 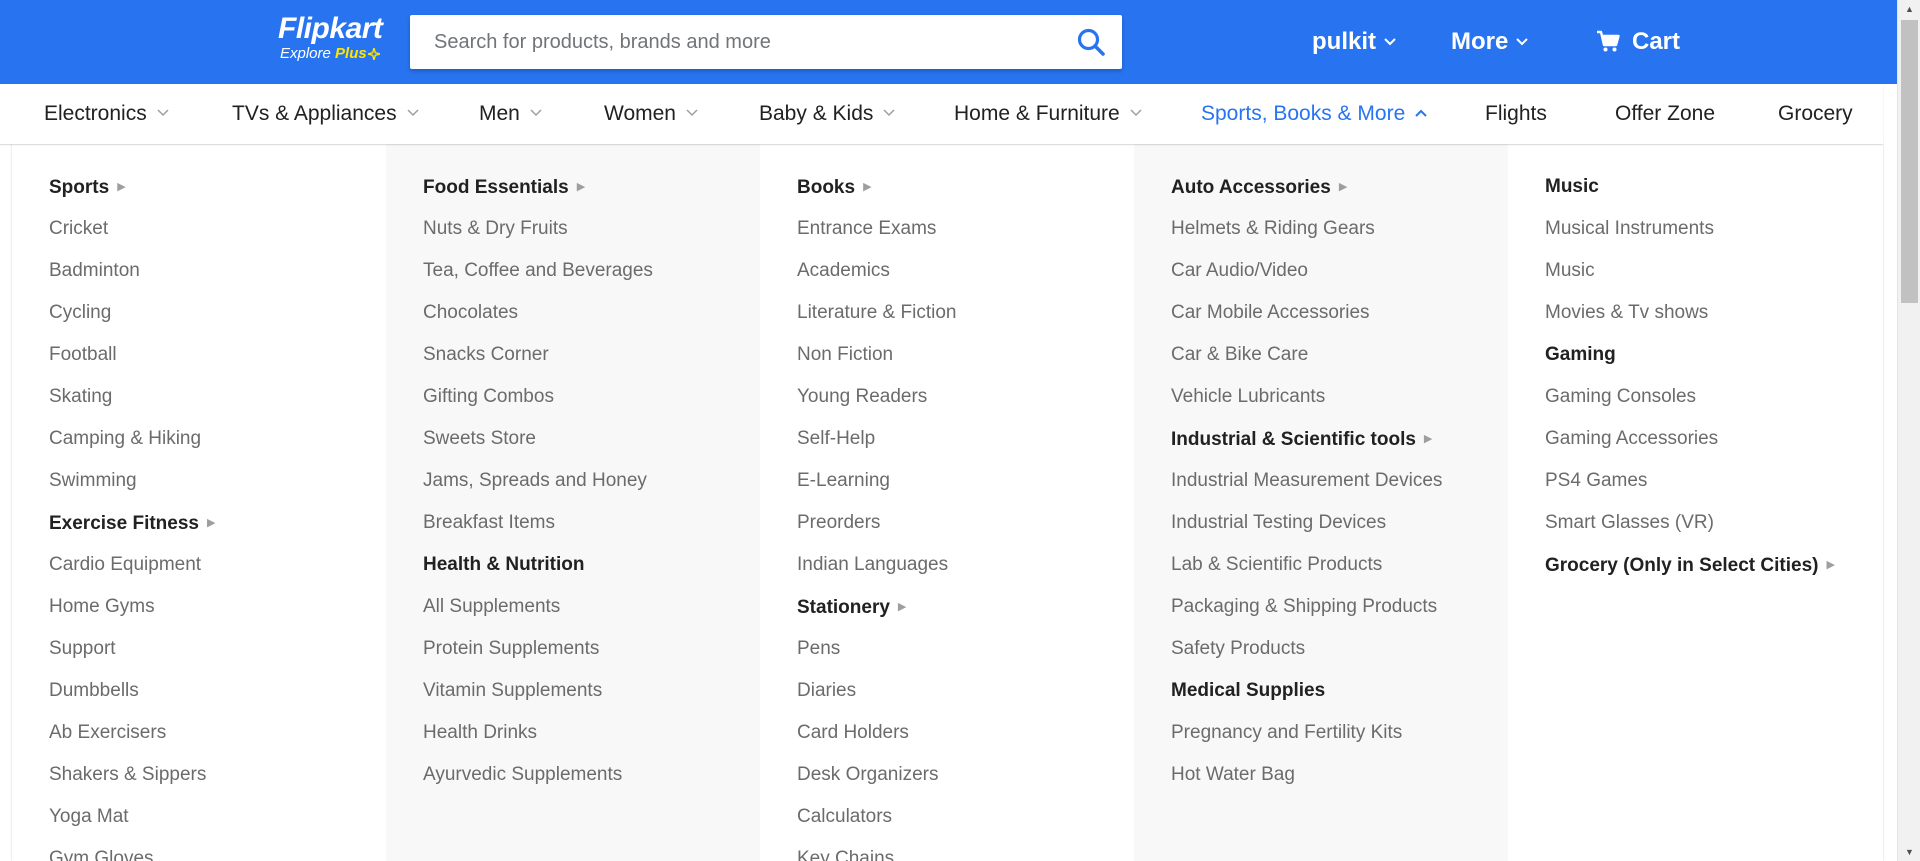 What do you see at coordinates (1339, 187) in the screenshot?
I see `menu-group-auto-accessories: Auto Accessories ▶` at bounding box center [1339, 187].